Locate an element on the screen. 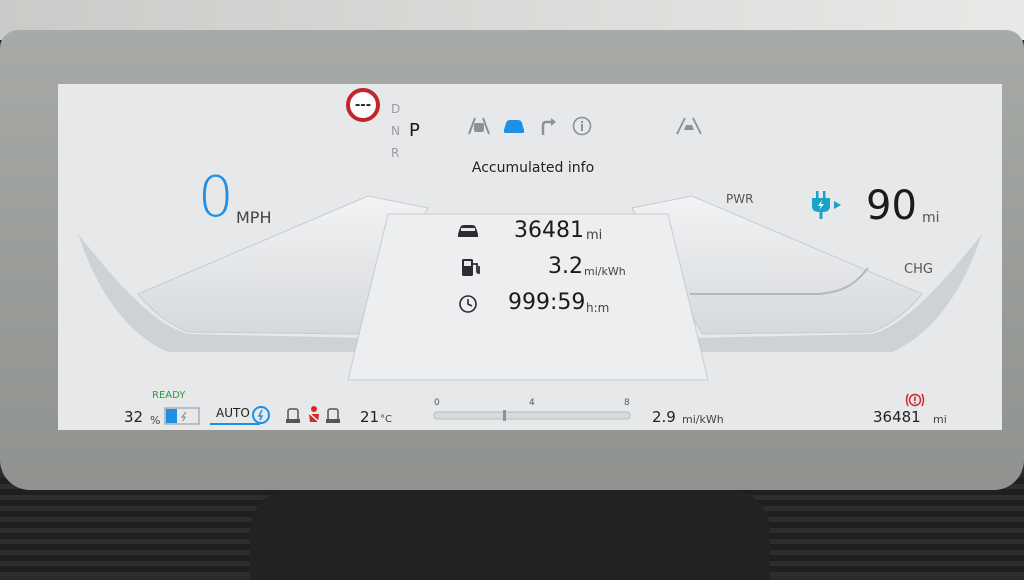 The image size is (1024, 580). info-icon is located at coordinates (582, 126).